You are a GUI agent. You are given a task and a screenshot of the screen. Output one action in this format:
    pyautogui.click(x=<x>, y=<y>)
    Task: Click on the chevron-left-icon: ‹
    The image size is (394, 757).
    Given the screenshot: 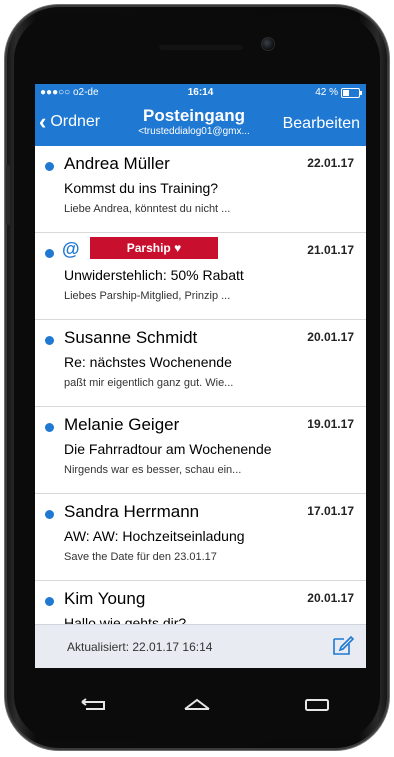 What is the action you would take?
    pyautogui.click(x=43, y=121)
    